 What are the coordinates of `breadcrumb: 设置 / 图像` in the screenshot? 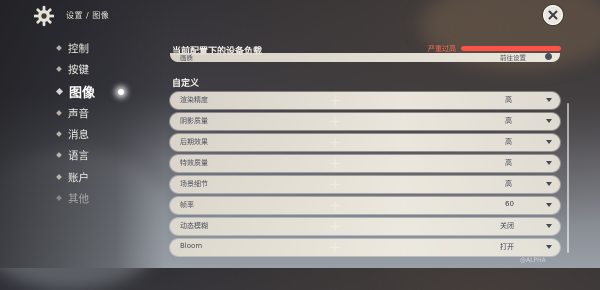 It's located at (88, 15).